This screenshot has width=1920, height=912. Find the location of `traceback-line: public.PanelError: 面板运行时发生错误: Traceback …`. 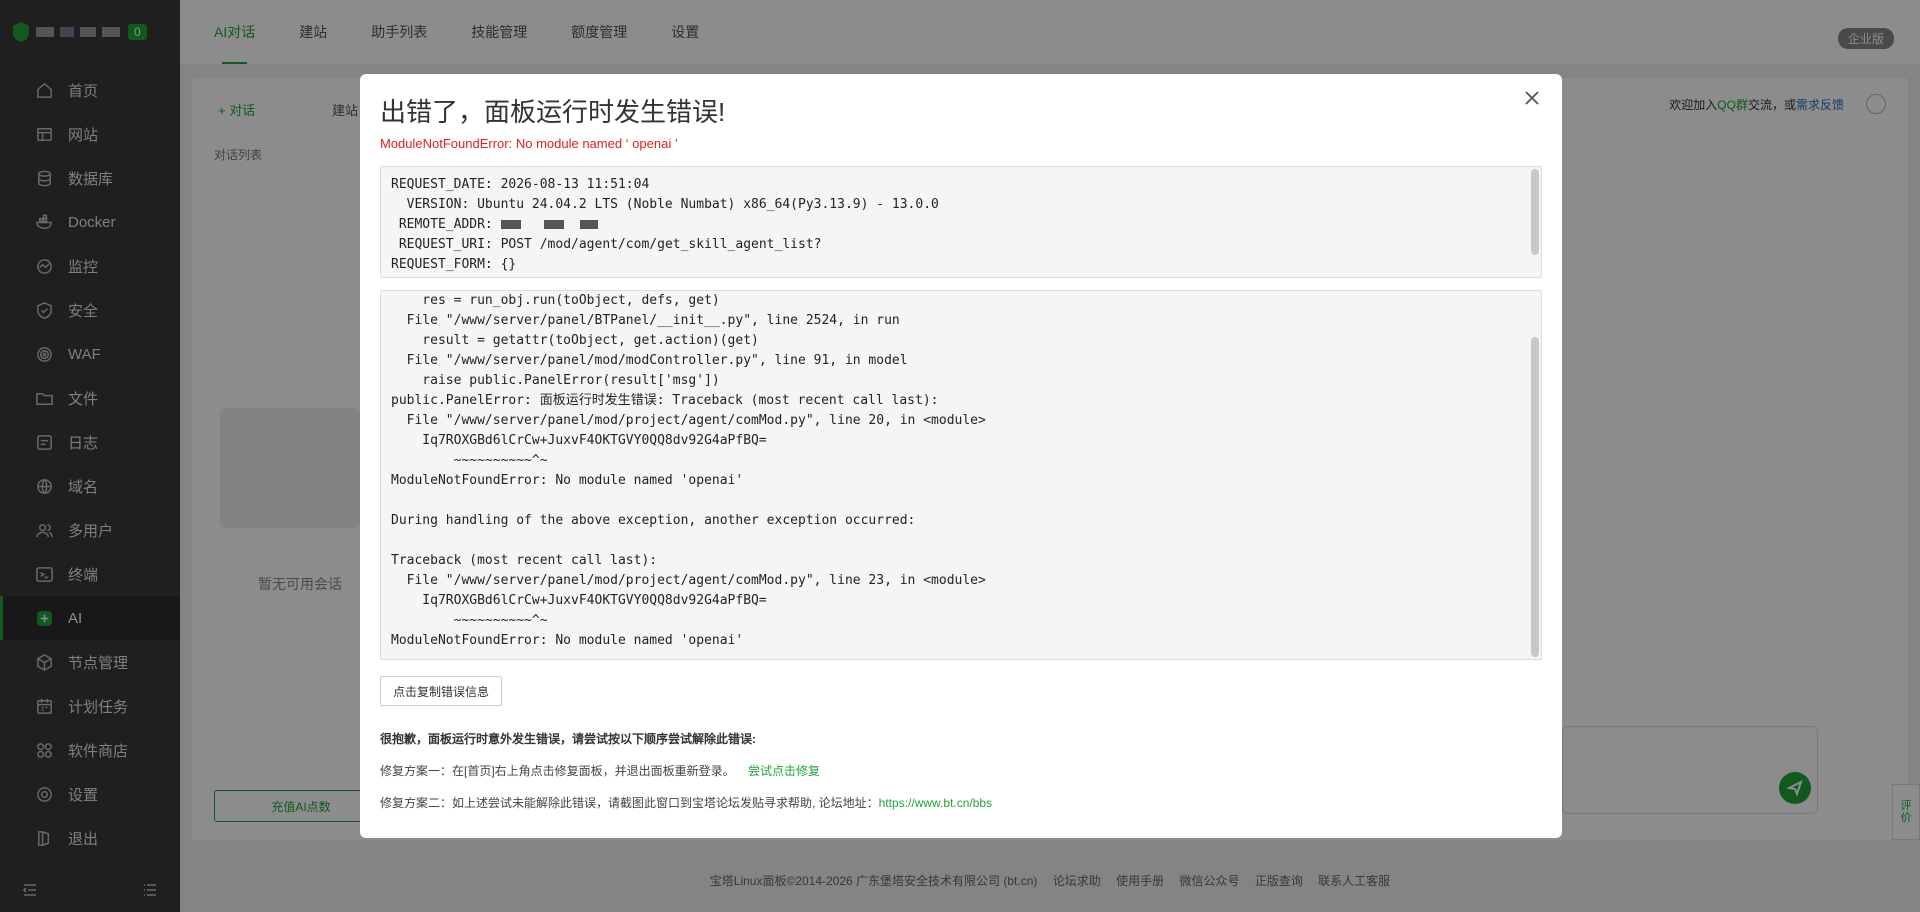

traceback-line: public.PanelError: 面板运行时发生错误: Traceback … is located at coordinates (665, 400).